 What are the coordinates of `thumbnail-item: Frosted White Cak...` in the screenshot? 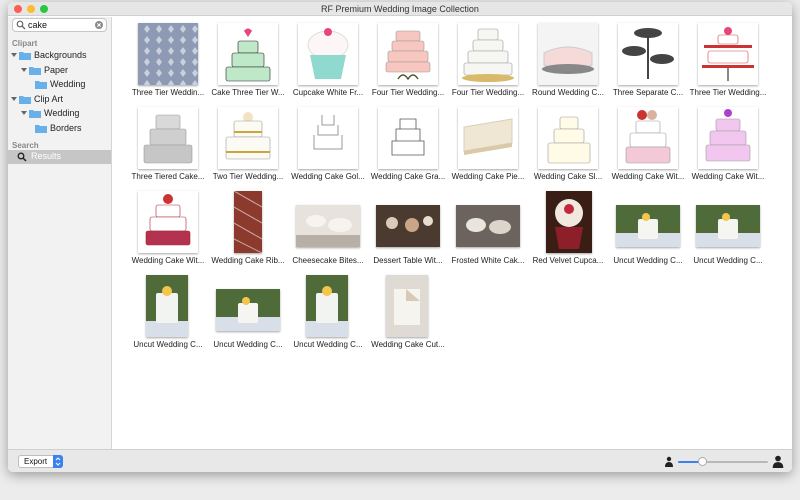 It's located at (488, 228).